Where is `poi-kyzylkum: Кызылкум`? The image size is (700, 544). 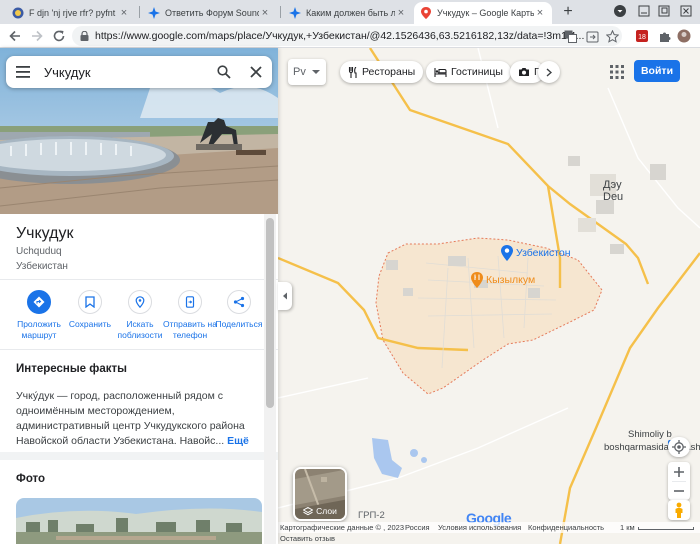 poi-kyzylkum: Кызылкум is located at coordinates (502, 280).